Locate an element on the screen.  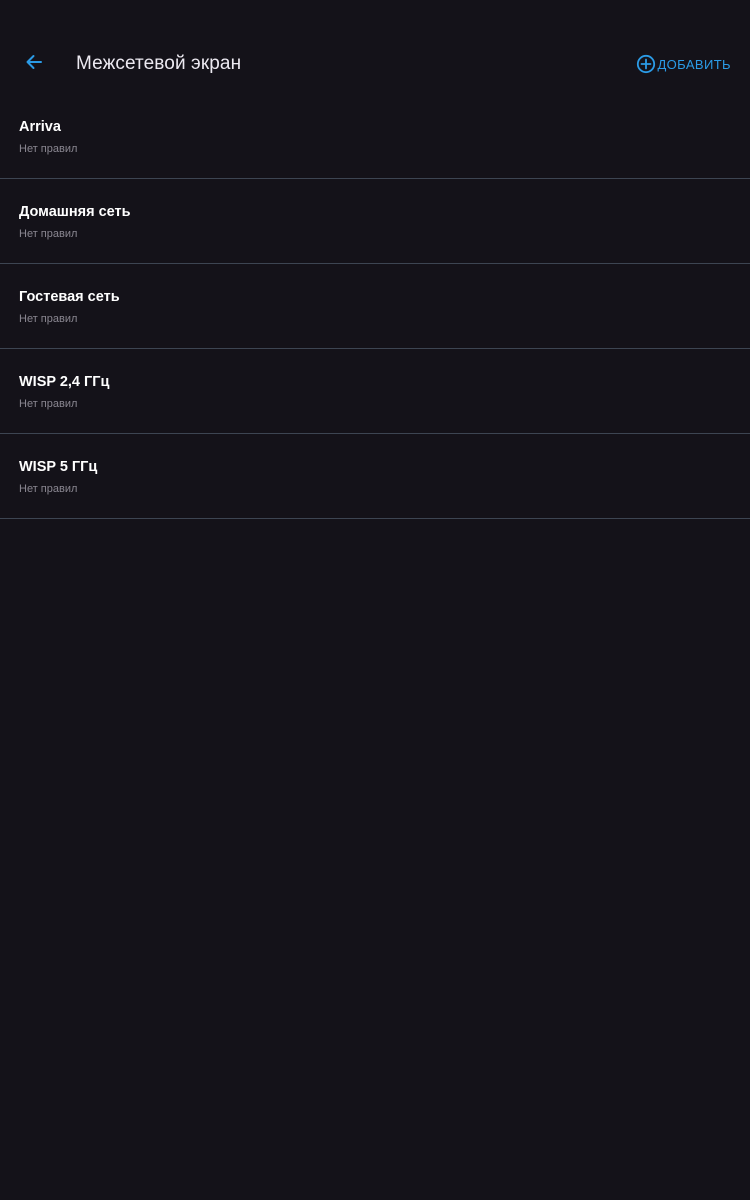
network-name: WISP 5 ГГц is located at coordinates (58, 467).